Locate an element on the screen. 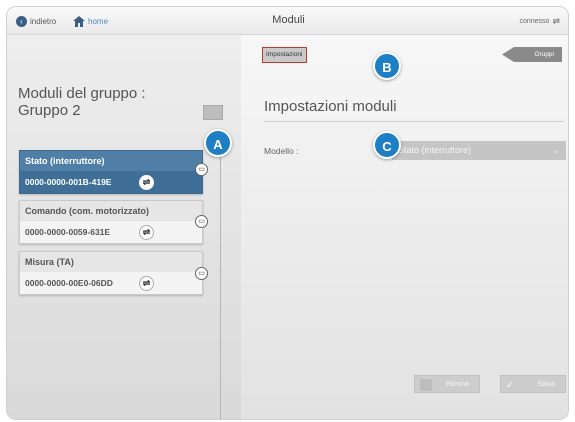  model-label: Modello : is located at coordinates (281, 151).